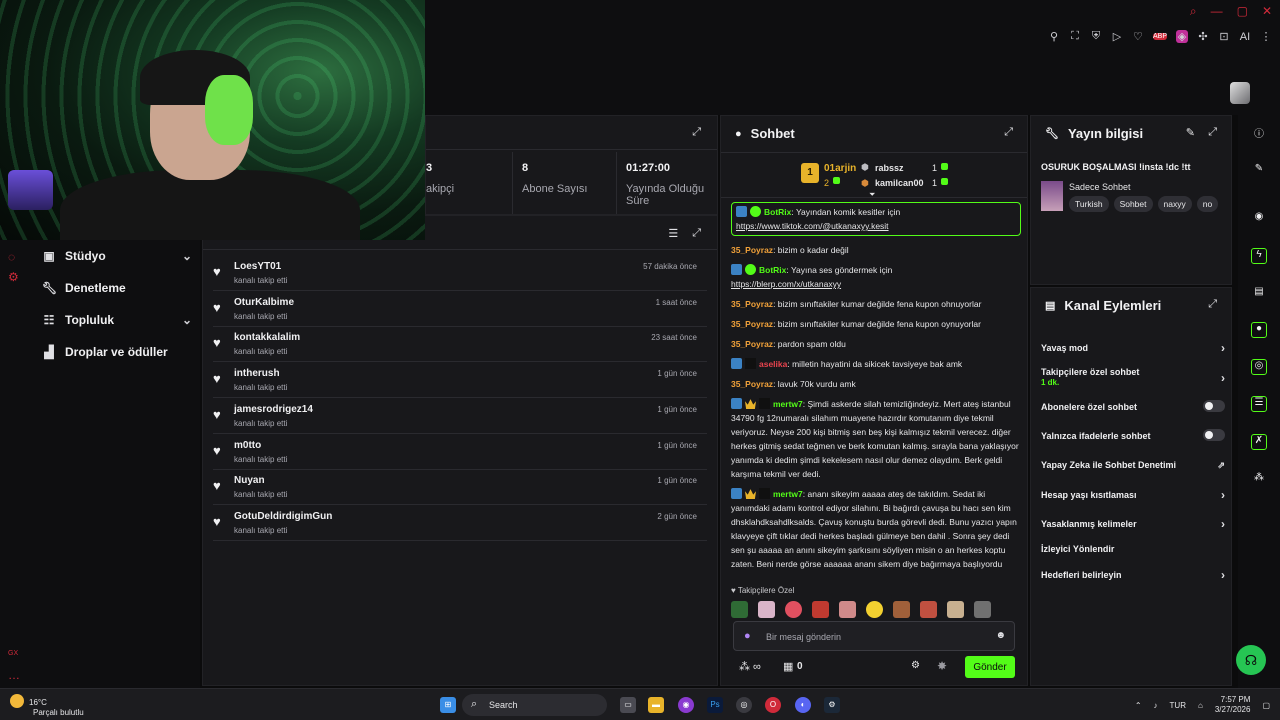 This screenshot has width=1280, height=720. What do you see at coordinates (11, 257) in the screenshot?
I see `messenger-icon: ◌` at bounding box center [11, 257].